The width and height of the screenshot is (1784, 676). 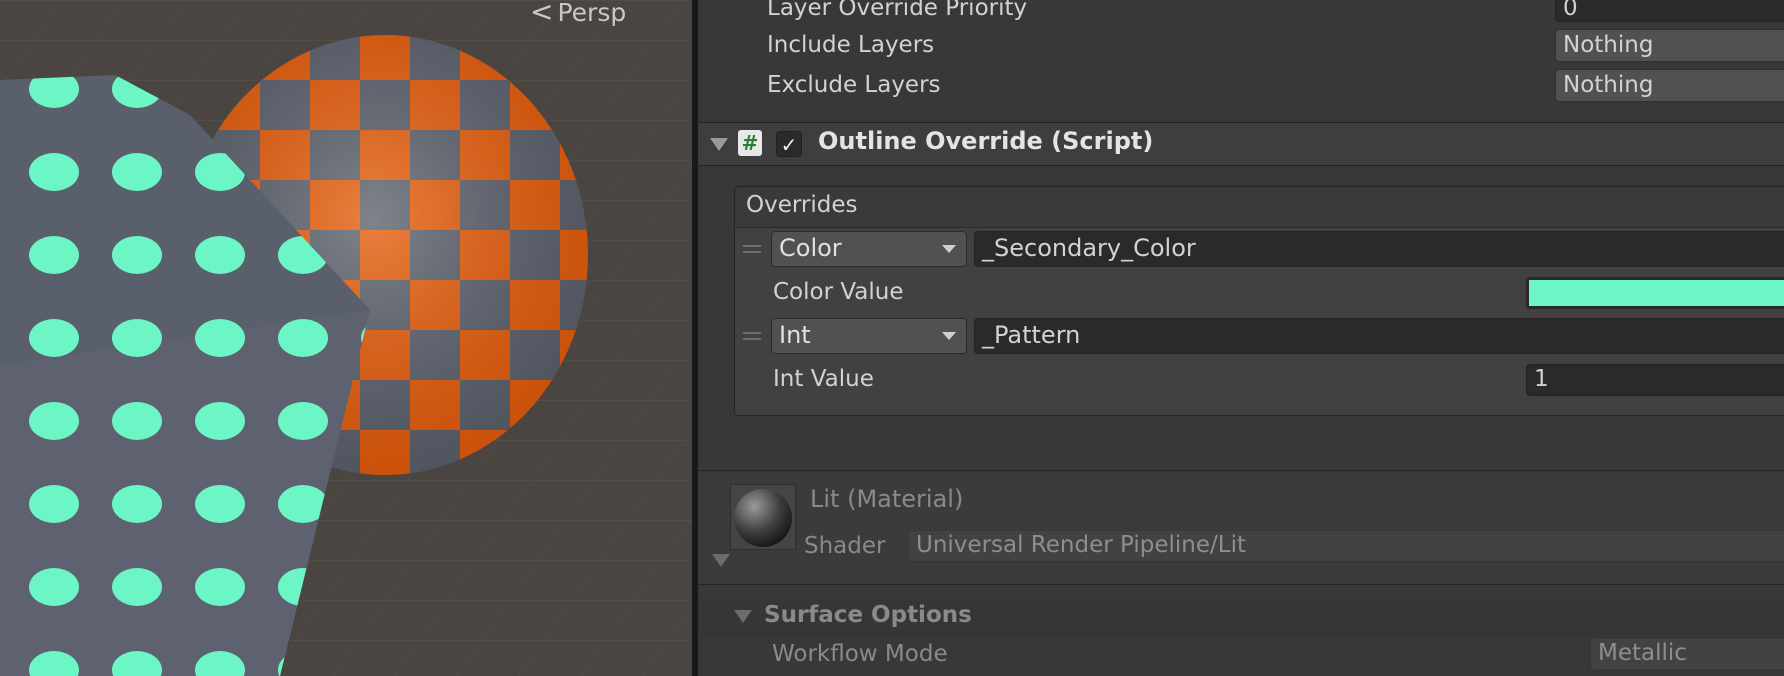 I want to click on surface-options-title: Surface Options, so click(x=868, y=615).